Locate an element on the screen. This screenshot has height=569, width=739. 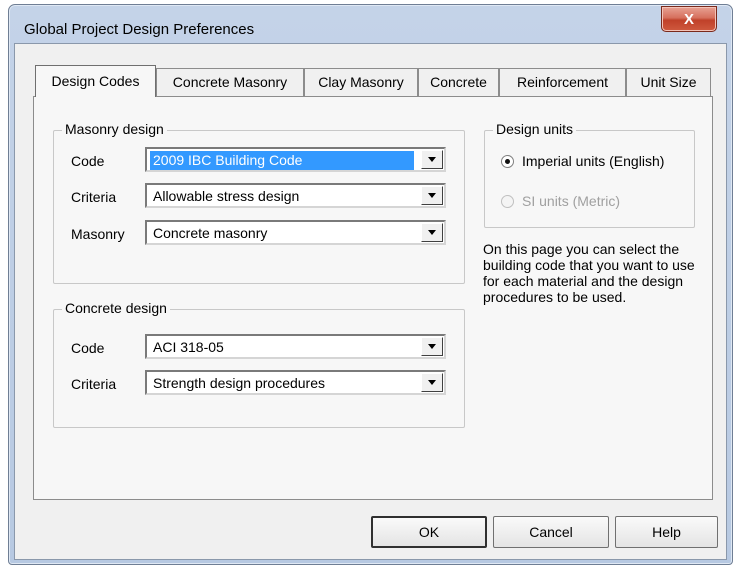
tab-clay-masonry: Clay Masonry is located at coordinates (361, 82).